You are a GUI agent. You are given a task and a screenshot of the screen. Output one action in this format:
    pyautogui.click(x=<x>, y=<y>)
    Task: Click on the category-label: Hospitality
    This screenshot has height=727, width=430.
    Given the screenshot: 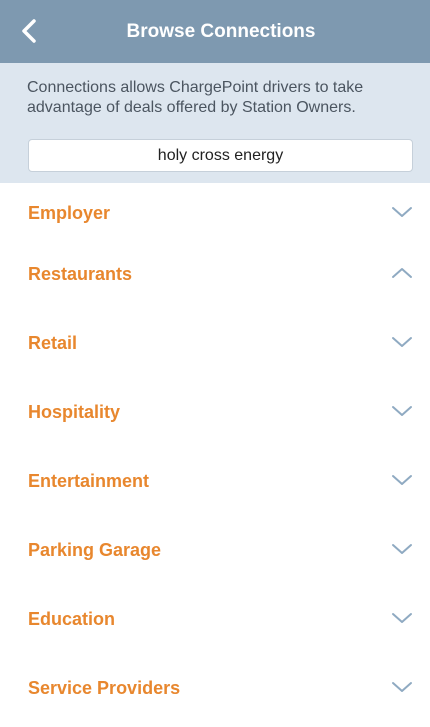 What is the action you would take?
    pyautogui.click(x=74, y=412)
    